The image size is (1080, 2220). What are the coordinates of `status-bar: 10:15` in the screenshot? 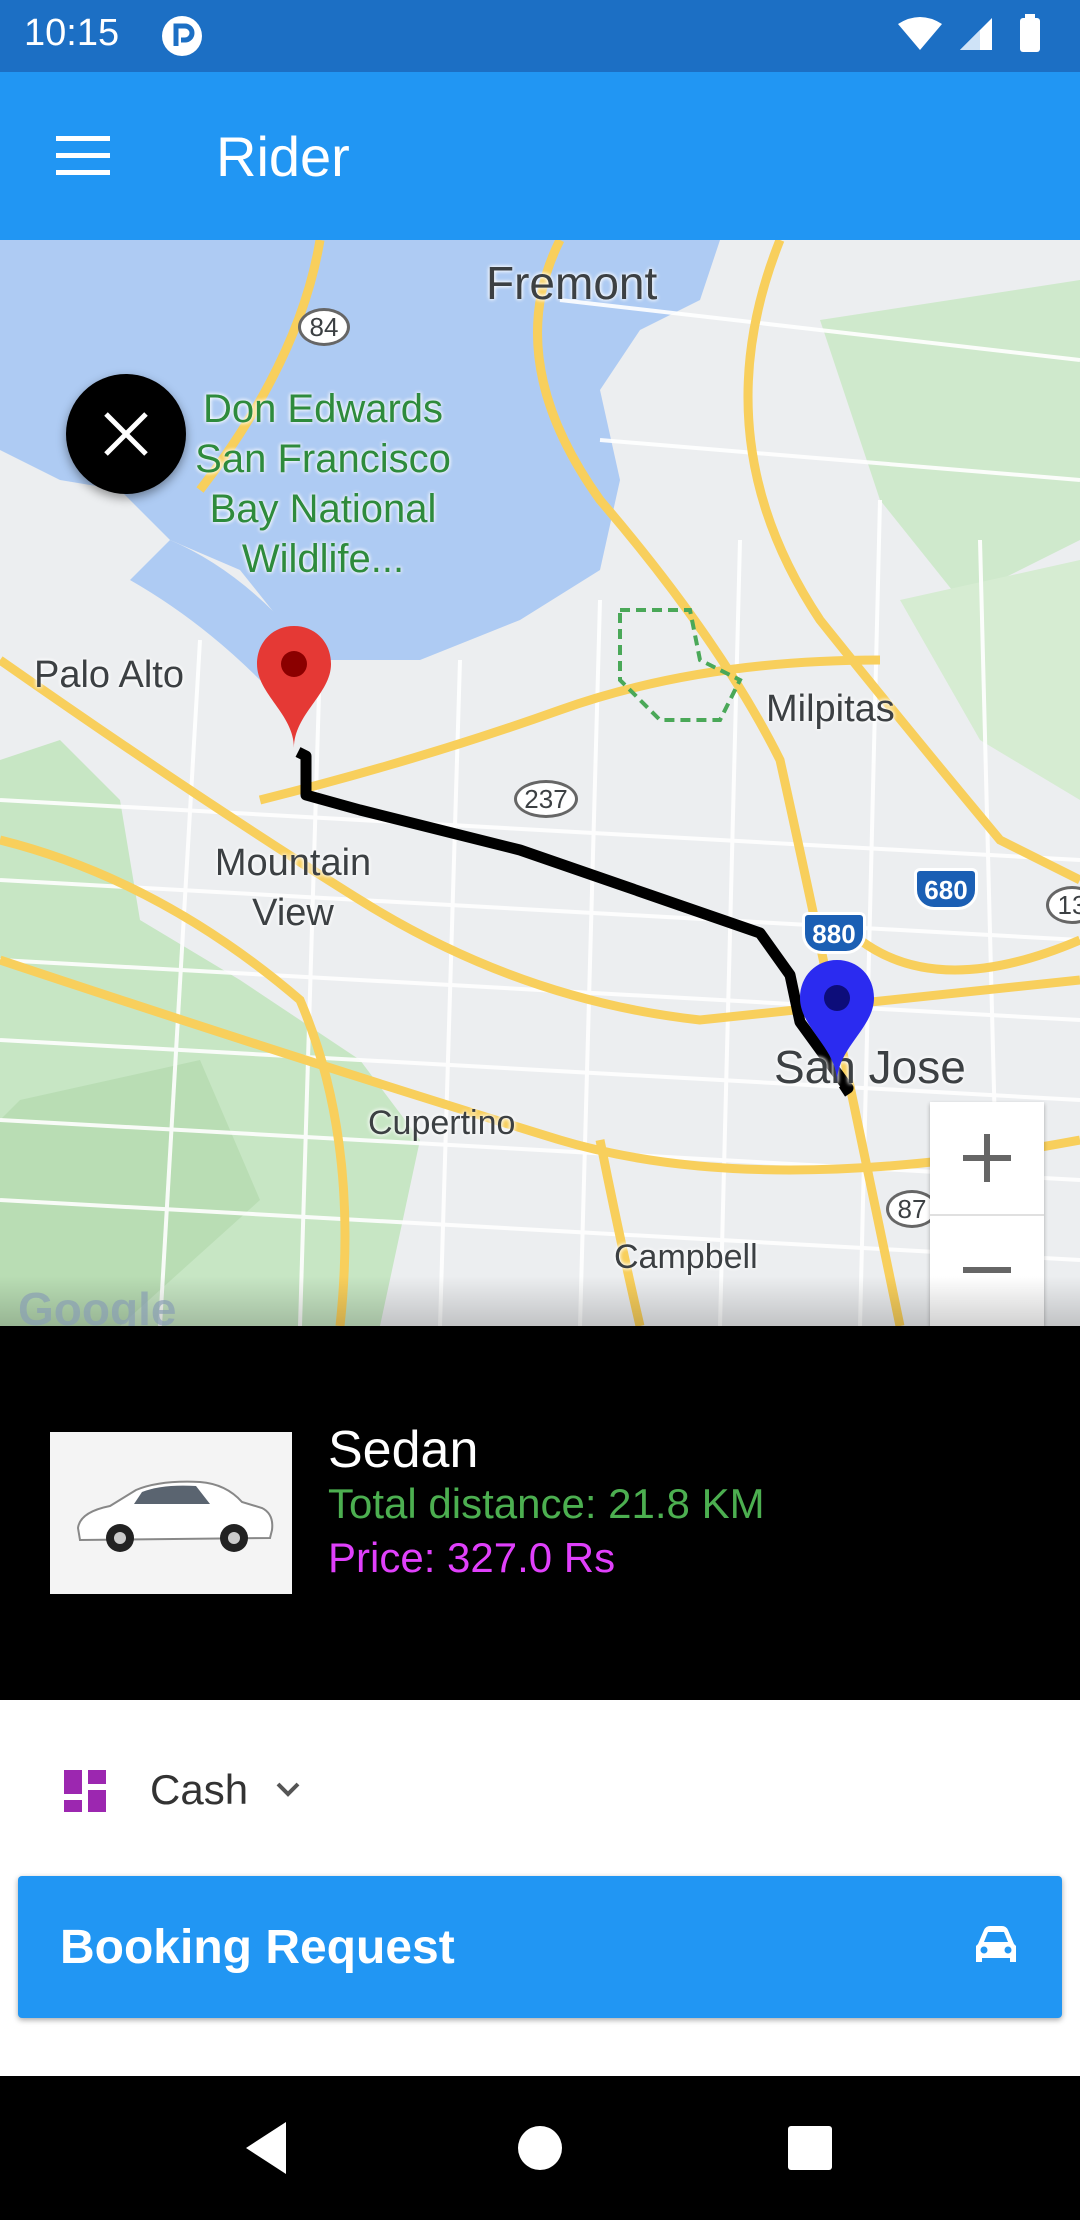 It's located at (540, 36).